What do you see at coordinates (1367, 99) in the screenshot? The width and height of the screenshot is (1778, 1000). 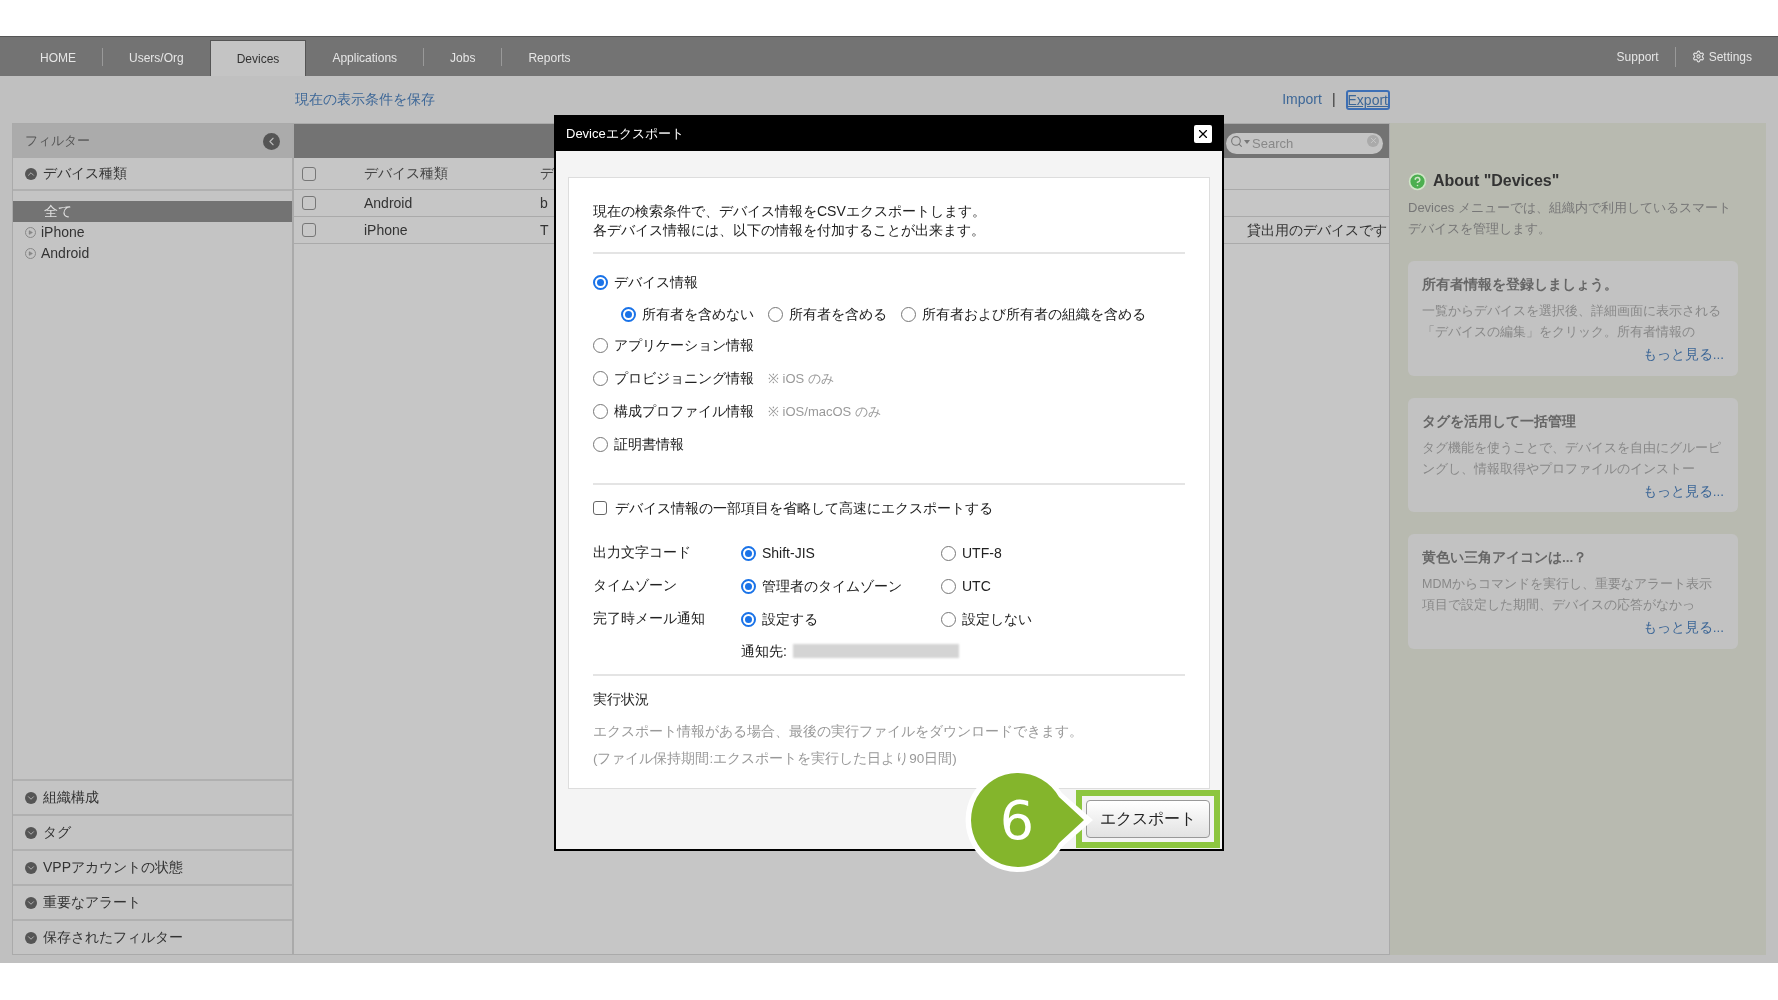 I see `export-link: Export` at bounding box center [1367, 99].